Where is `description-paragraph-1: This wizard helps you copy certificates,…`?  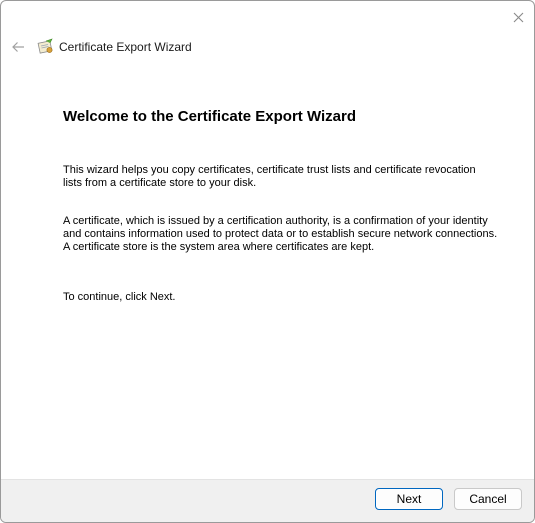 description-paragraph-1: This wizard helps you copy certificates,… is located at coordinates (269, 176).